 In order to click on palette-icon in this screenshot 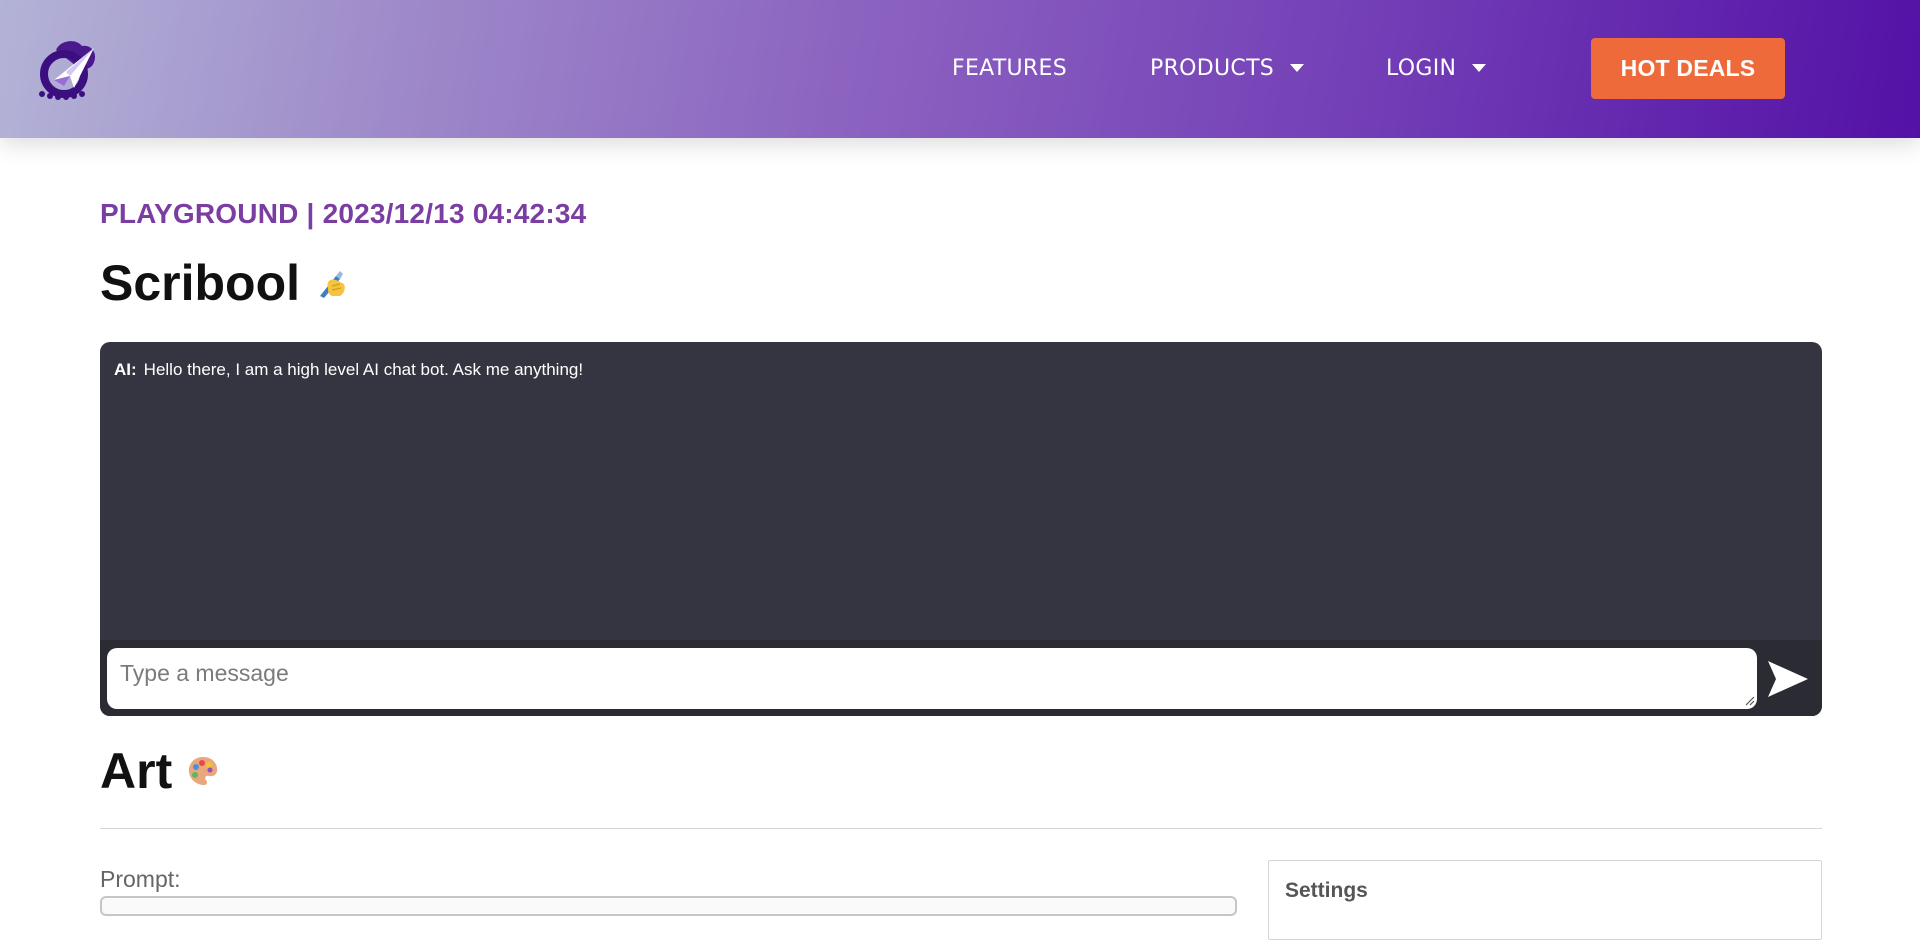, I will do `click(203, 771)`.